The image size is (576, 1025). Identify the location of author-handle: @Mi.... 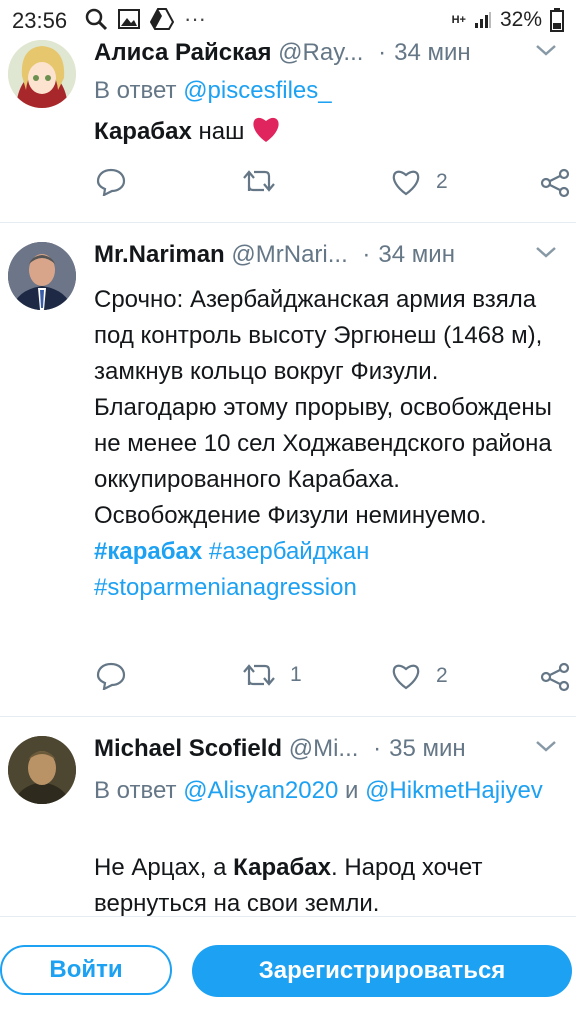
(324, 748).